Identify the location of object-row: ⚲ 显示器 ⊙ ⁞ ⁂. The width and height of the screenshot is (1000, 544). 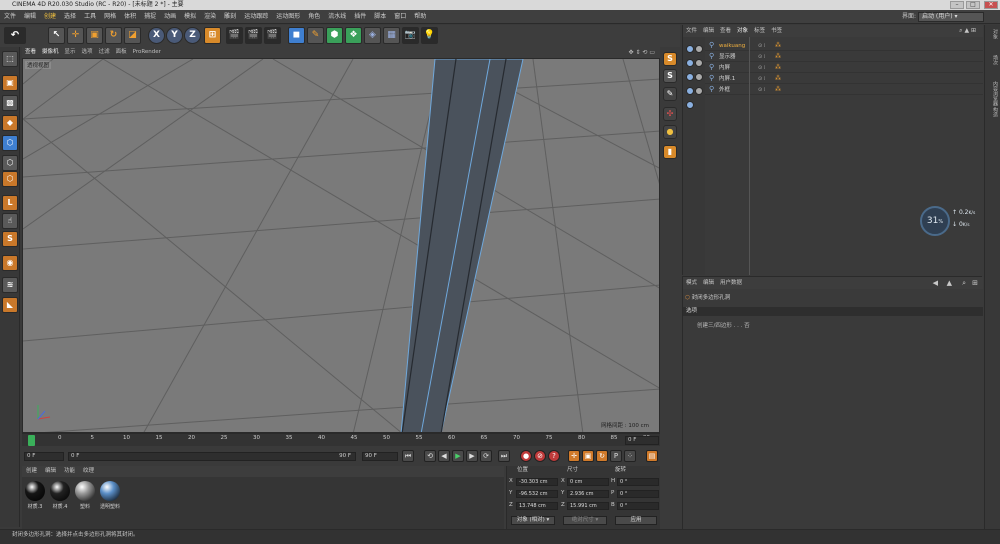
(844, 57).